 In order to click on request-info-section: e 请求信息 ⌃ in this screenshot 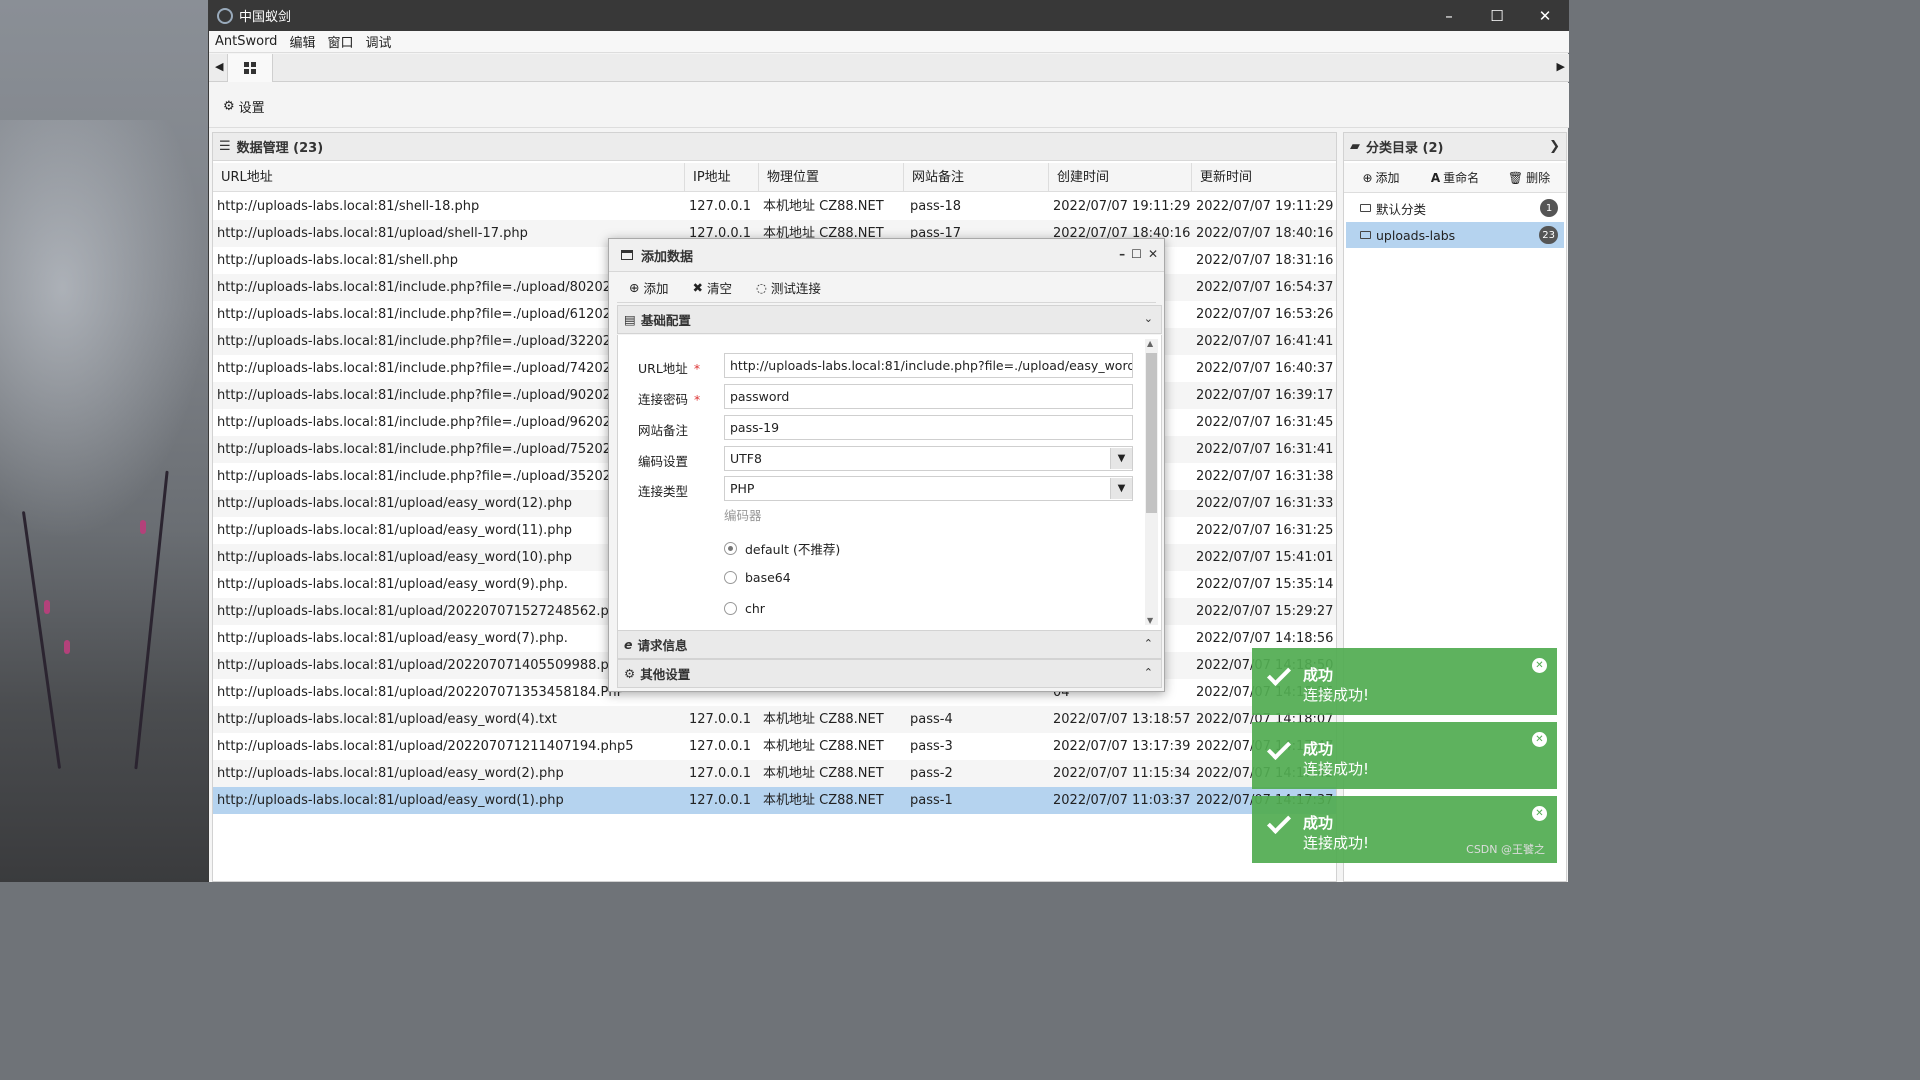, I will do `click(889, 644)`.